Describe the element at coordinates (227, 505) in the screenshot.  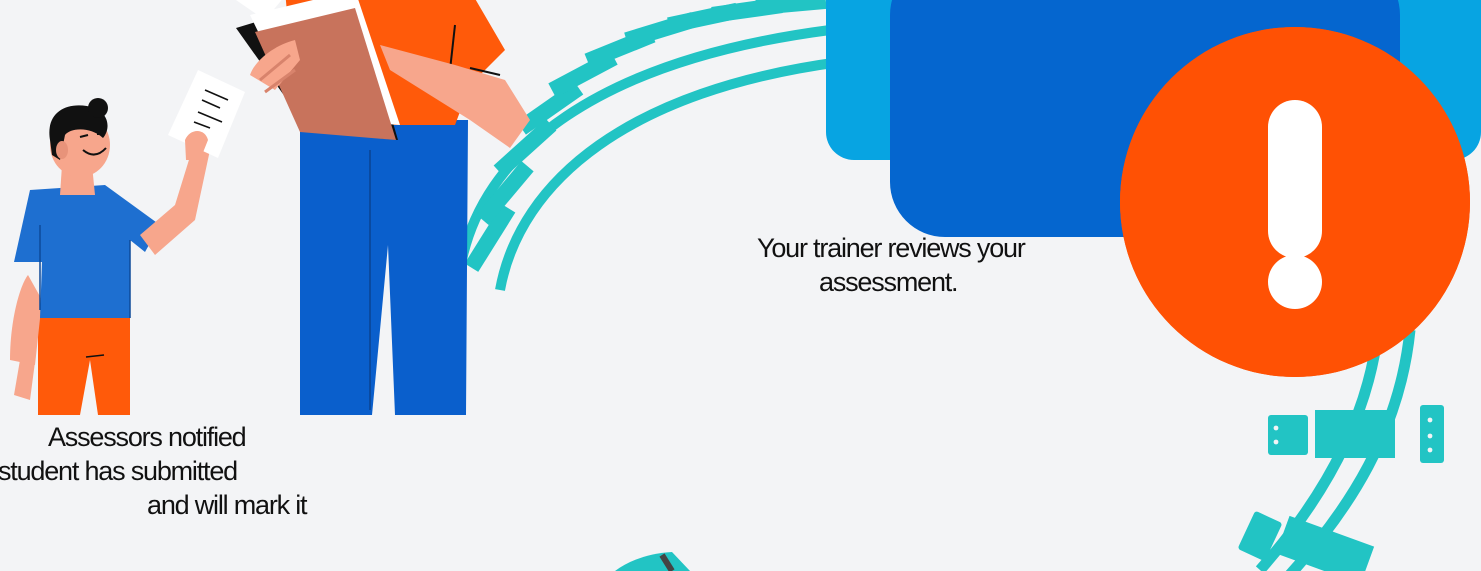
I see `caption-line: and will mark it` at that location.